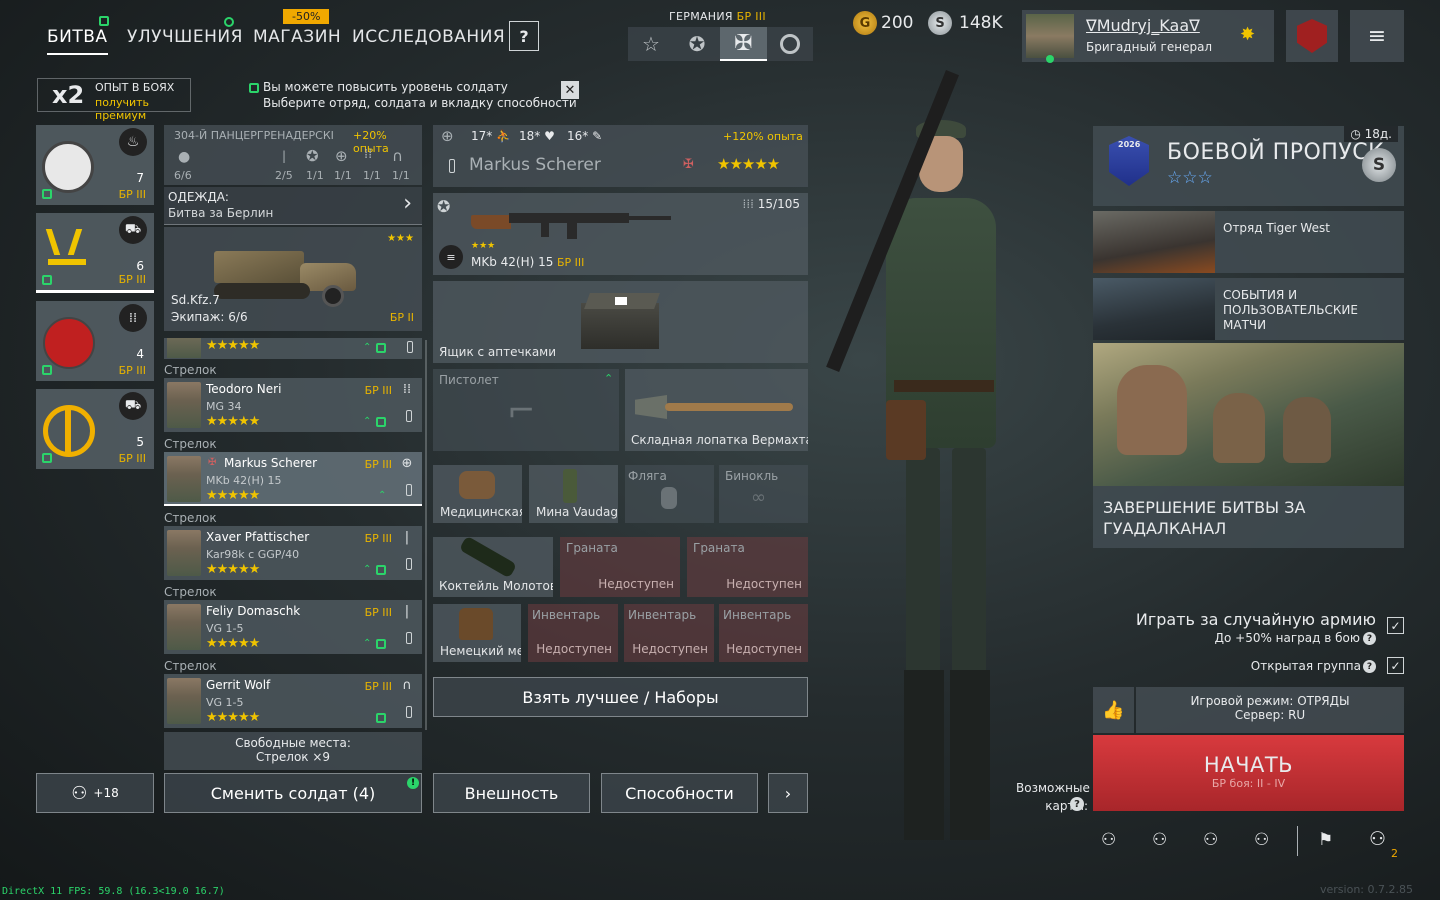  I want to click on soldier-br: БР III, so click(378, 464).